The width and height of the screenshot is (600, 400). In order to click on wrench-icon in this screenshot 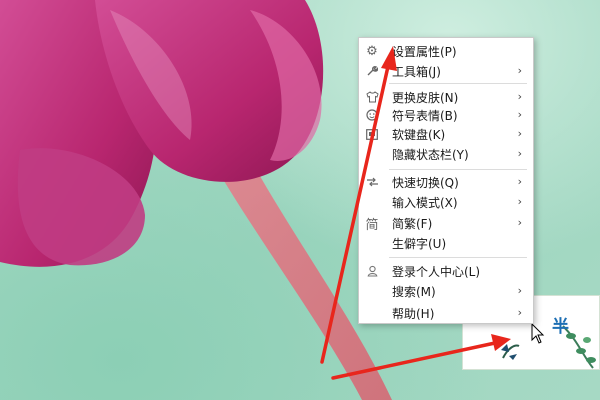, I will do `click(372, 71)`.